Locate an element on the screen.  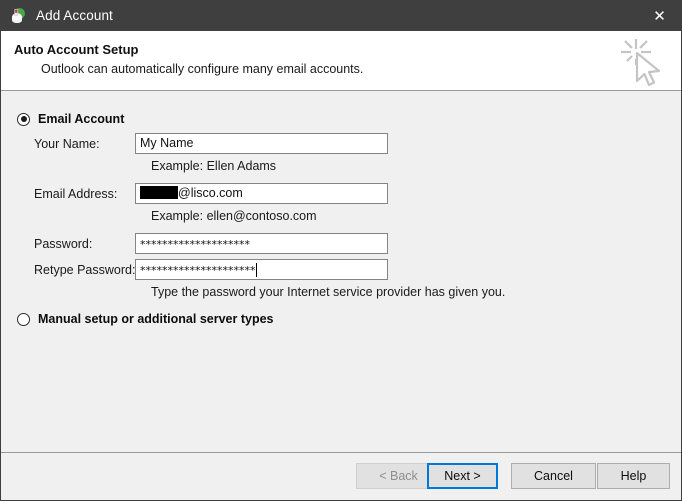
cursor-sparkle-icon is located at coordinates (641, 62).